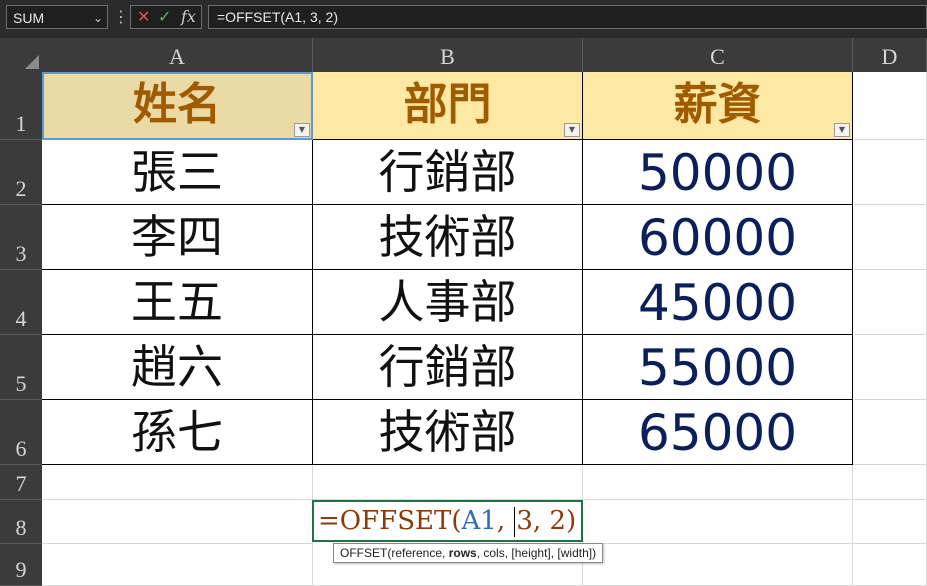  Describe the element at coordinates (718, 237) in the screenshot. I see `cell-c3: 60000` at that location.